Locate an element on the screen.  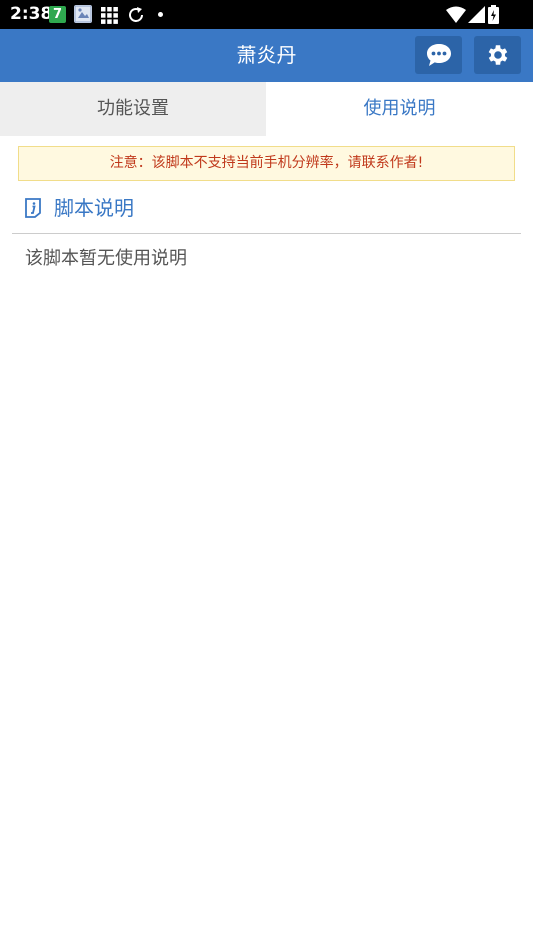
resolution-warning: 注意：该脚本不支持当前手机分辨率，请联系作者! is located at coordinates (266, 163).